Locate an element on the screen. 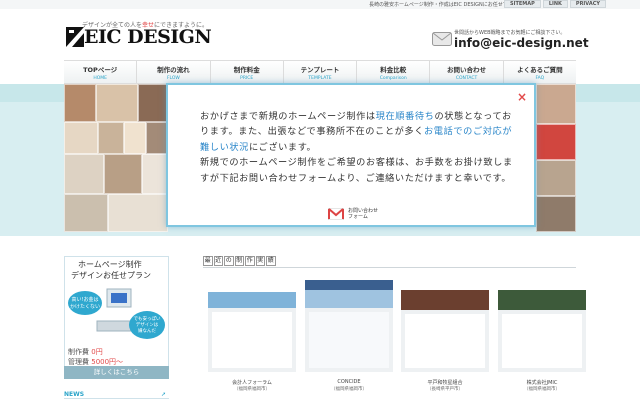 Image resolution: width=640 pixels, height=400 pixels. bubble-2-line-2: デザインは is located at coordinates (147, 324).